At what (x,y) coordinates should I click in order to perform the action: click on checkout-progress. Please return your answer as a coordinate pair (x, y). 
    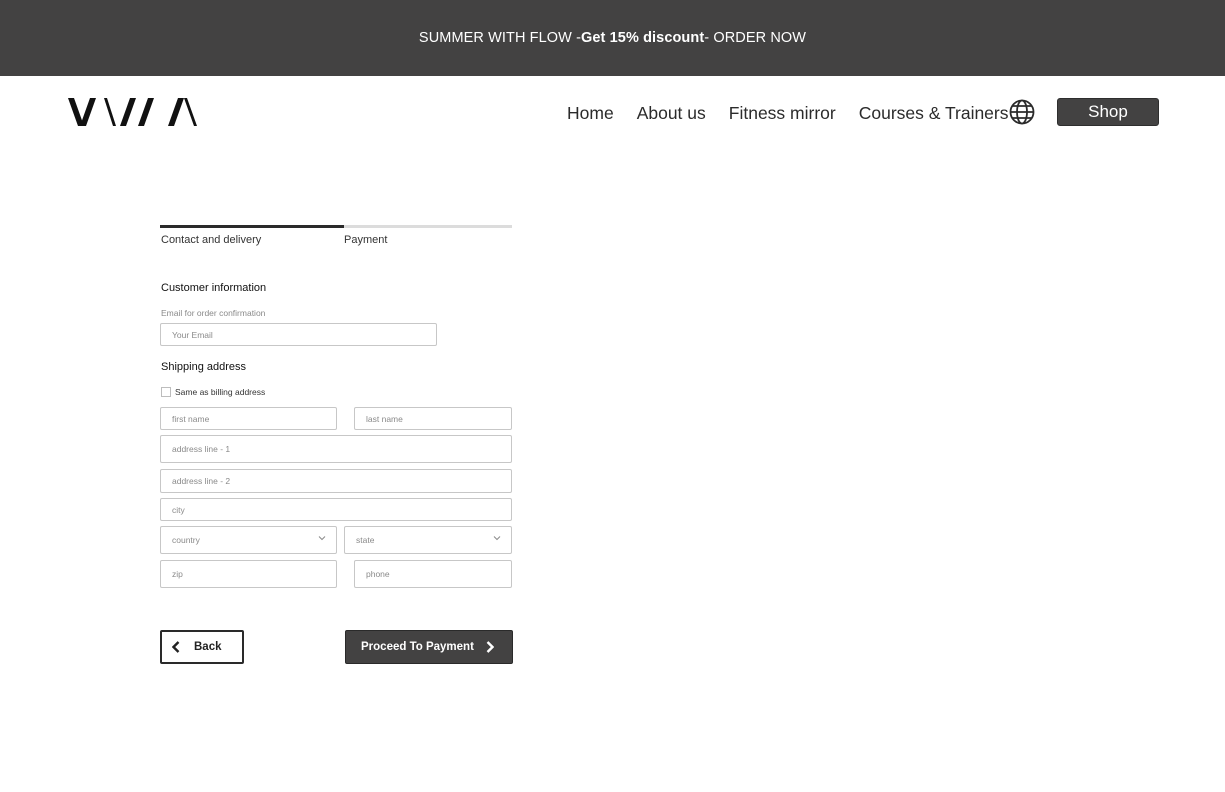
    Looking at the image, I should click on (336, 226).